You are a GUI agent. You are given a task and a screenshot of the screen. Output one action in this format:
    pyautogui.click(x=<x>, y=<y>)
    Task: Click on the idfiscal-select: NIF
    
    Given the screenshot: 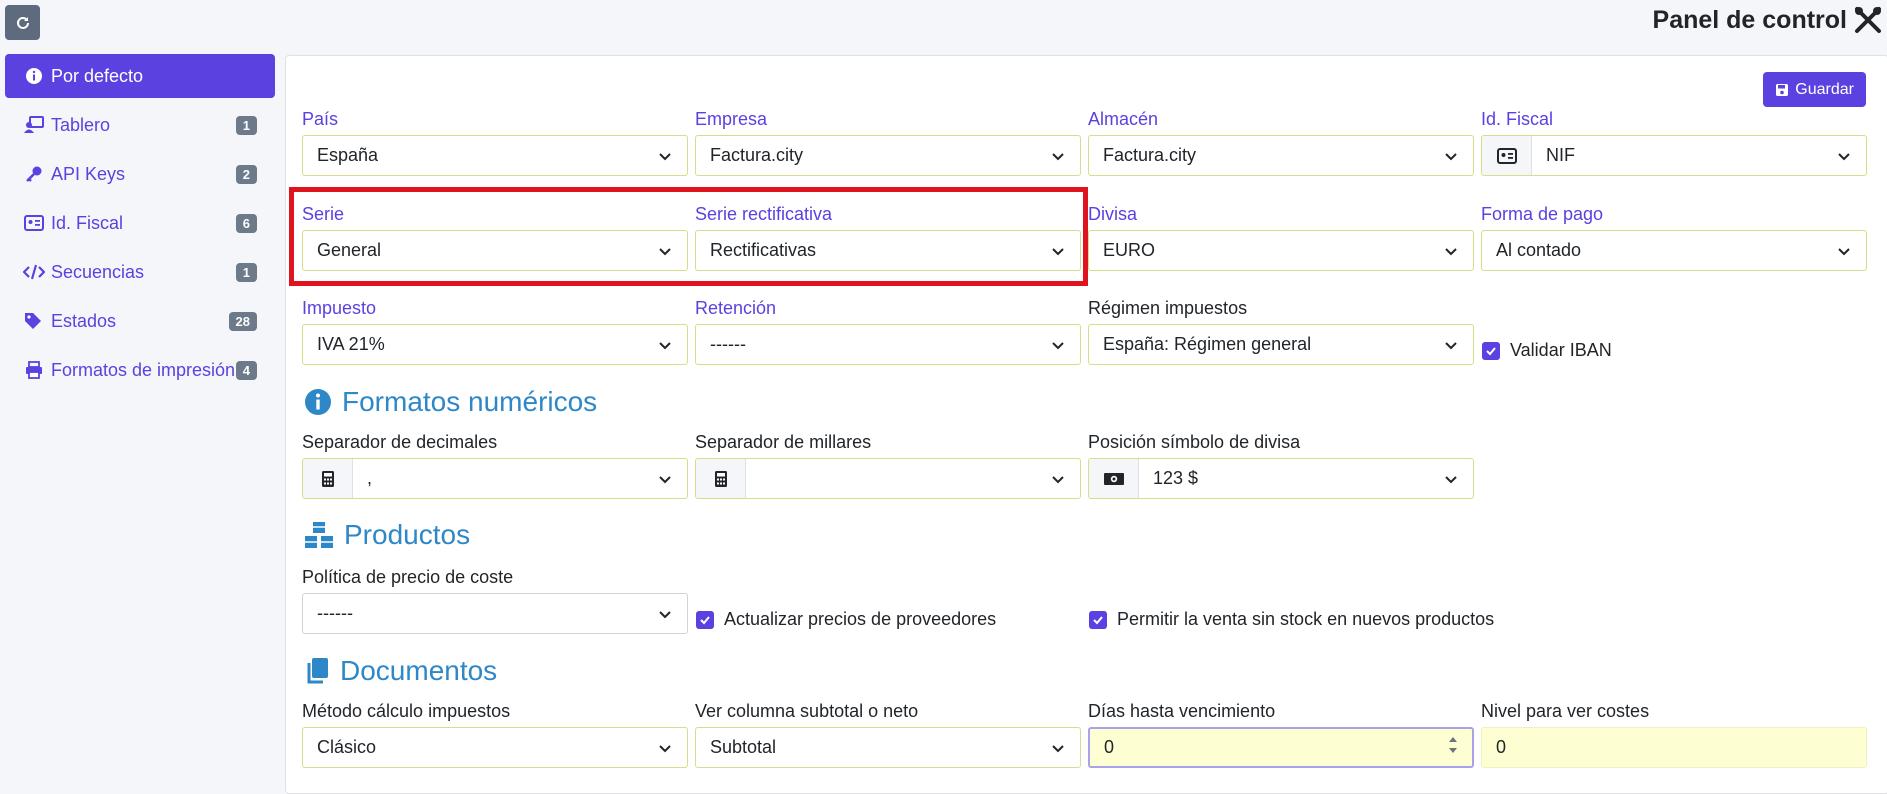 What is the action you would take?
    pyautogui.click(x=1674, y=155)
    